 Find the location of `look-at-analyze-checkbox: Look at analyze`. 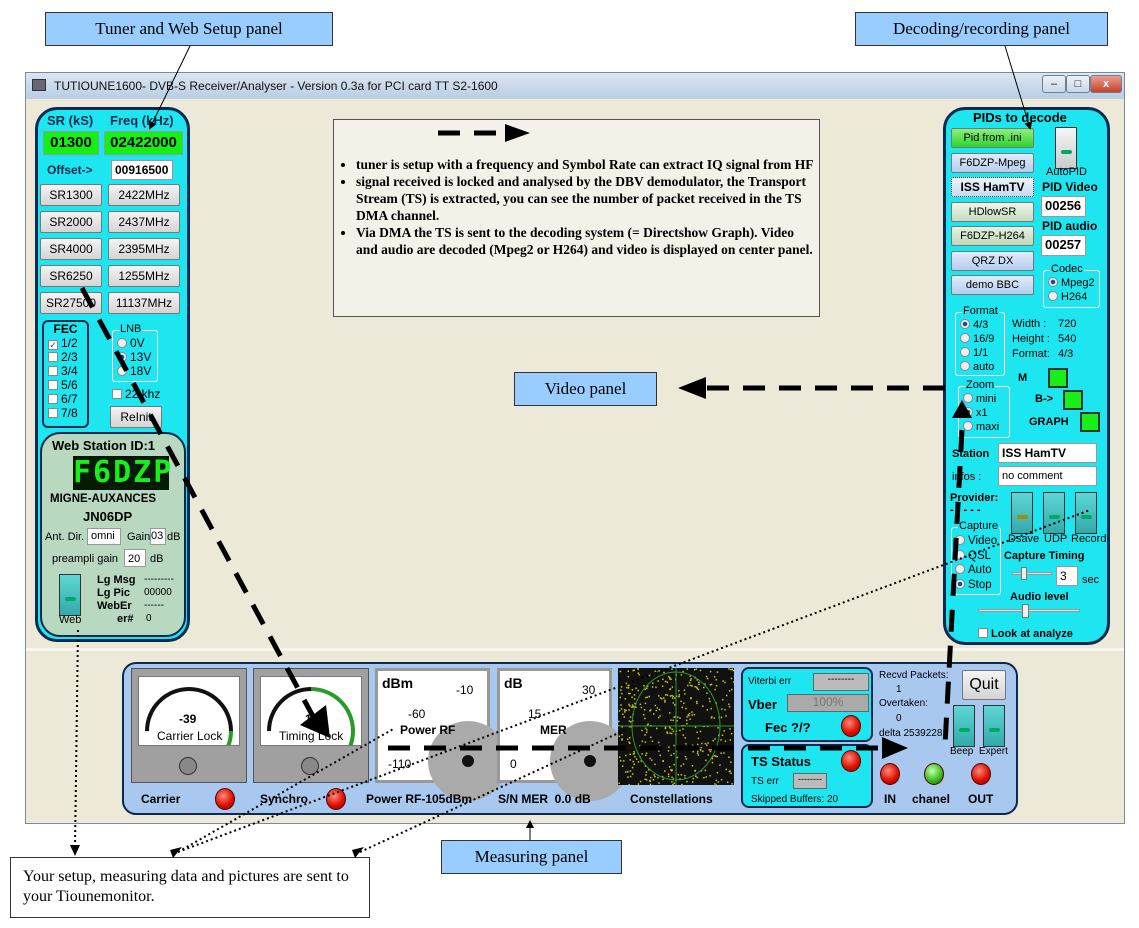

look-at-analyze-checkbox: Look at analyze is located at coordinates (1025, 634).